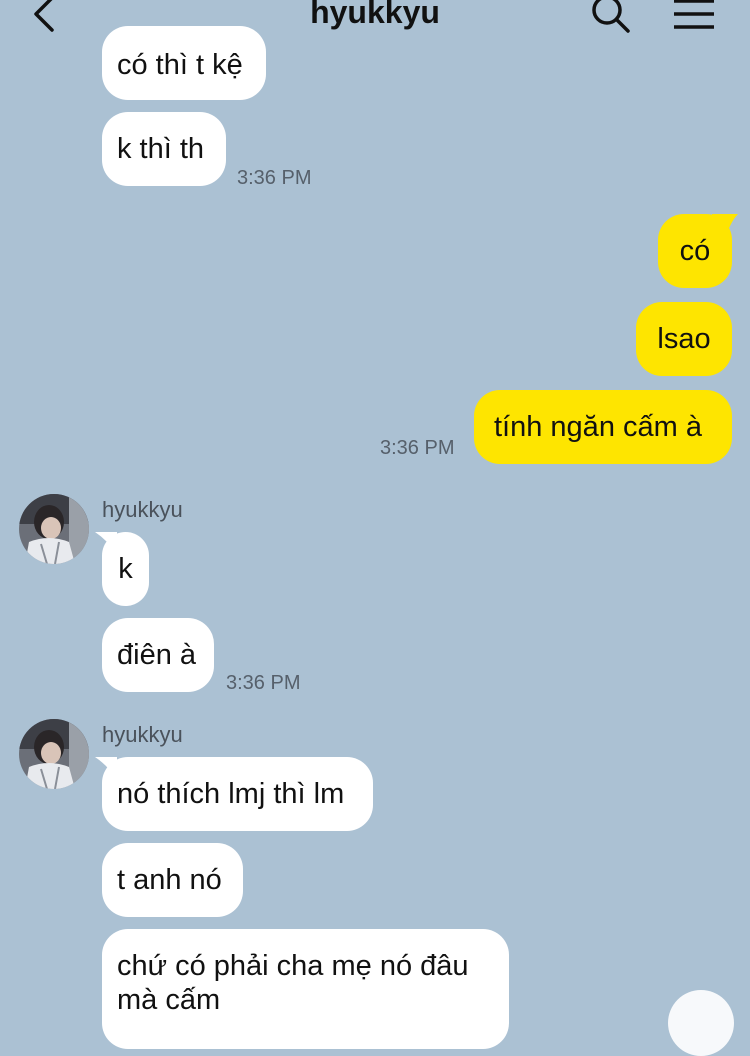 The width and height of the screenshot is (750, 1056). I want to click on message-text: t anh nó, so click(169, 880).